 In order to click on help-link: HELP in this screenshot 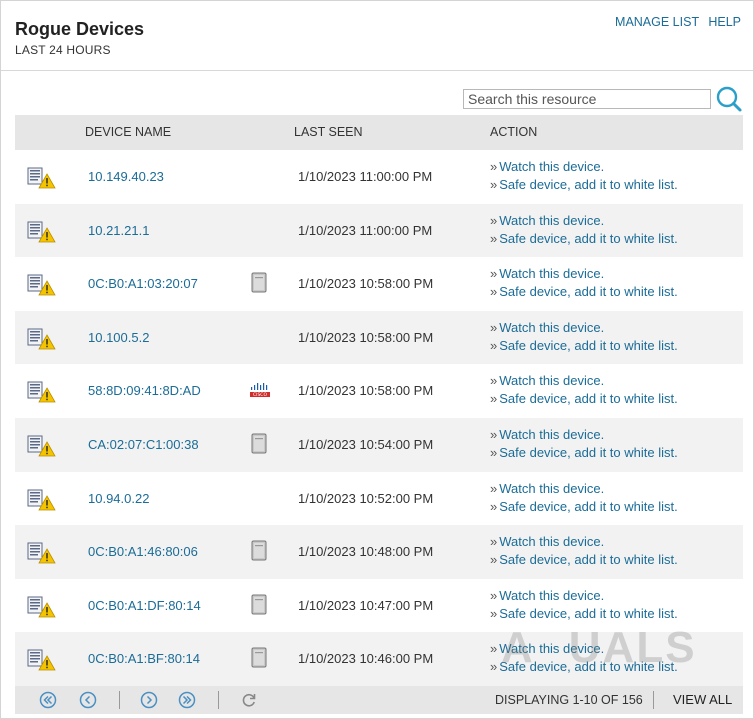, I will do `click(724, 22)`.